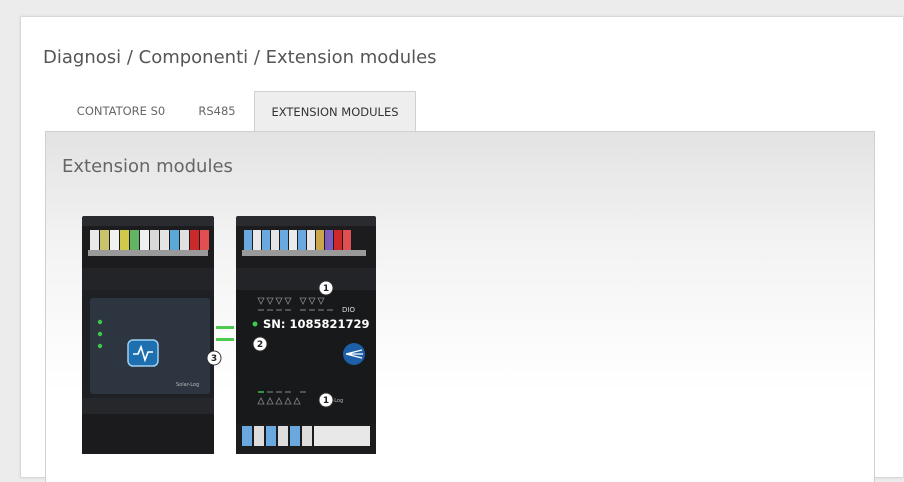  I want to click on svg-text: DIO, so click(348, 310).